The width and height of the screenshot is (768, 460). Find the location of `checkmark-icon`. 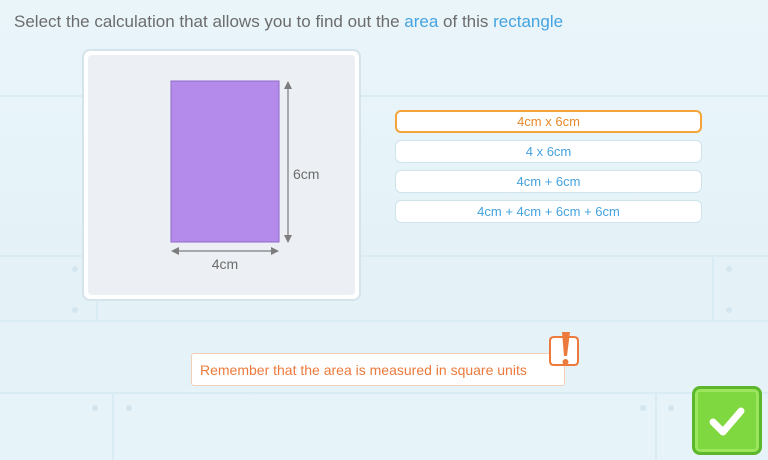

checkmark-icon is located at coordinates (727, 421).